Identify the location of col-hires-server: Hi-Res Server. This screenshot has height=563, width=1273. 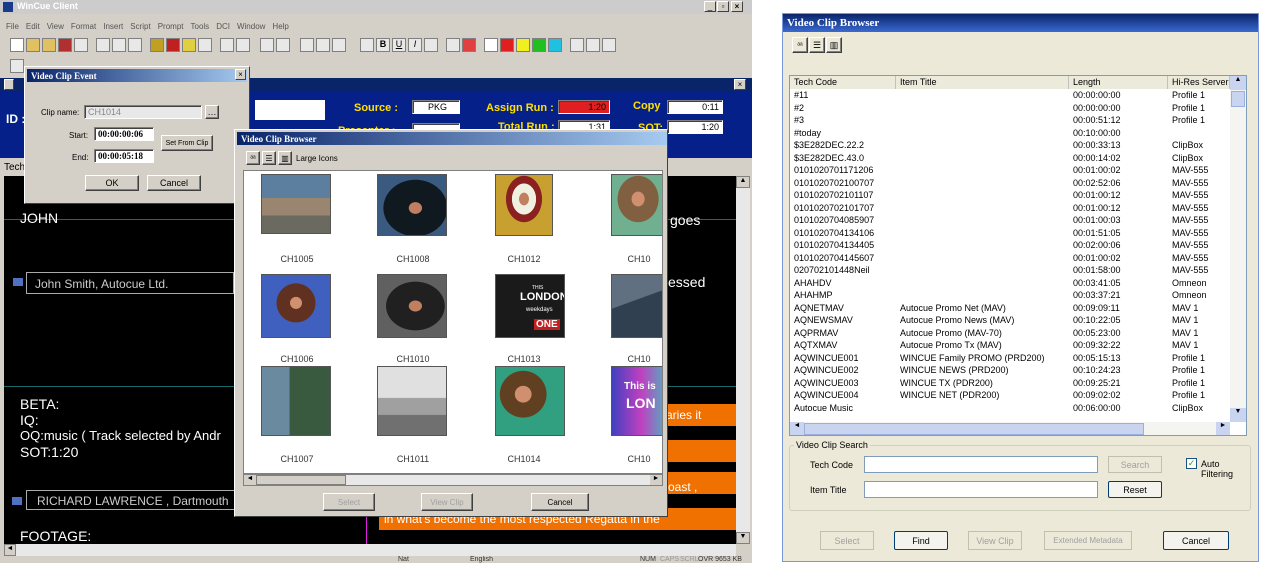
(1199, 82).